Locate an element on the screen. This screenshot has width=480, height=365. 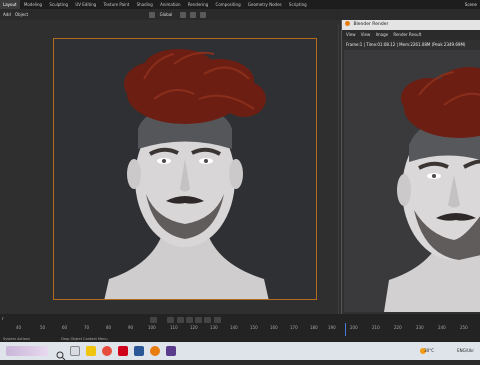
os-taskbar: 30°C ENG/Ukr is located at coordinates (240, 351).